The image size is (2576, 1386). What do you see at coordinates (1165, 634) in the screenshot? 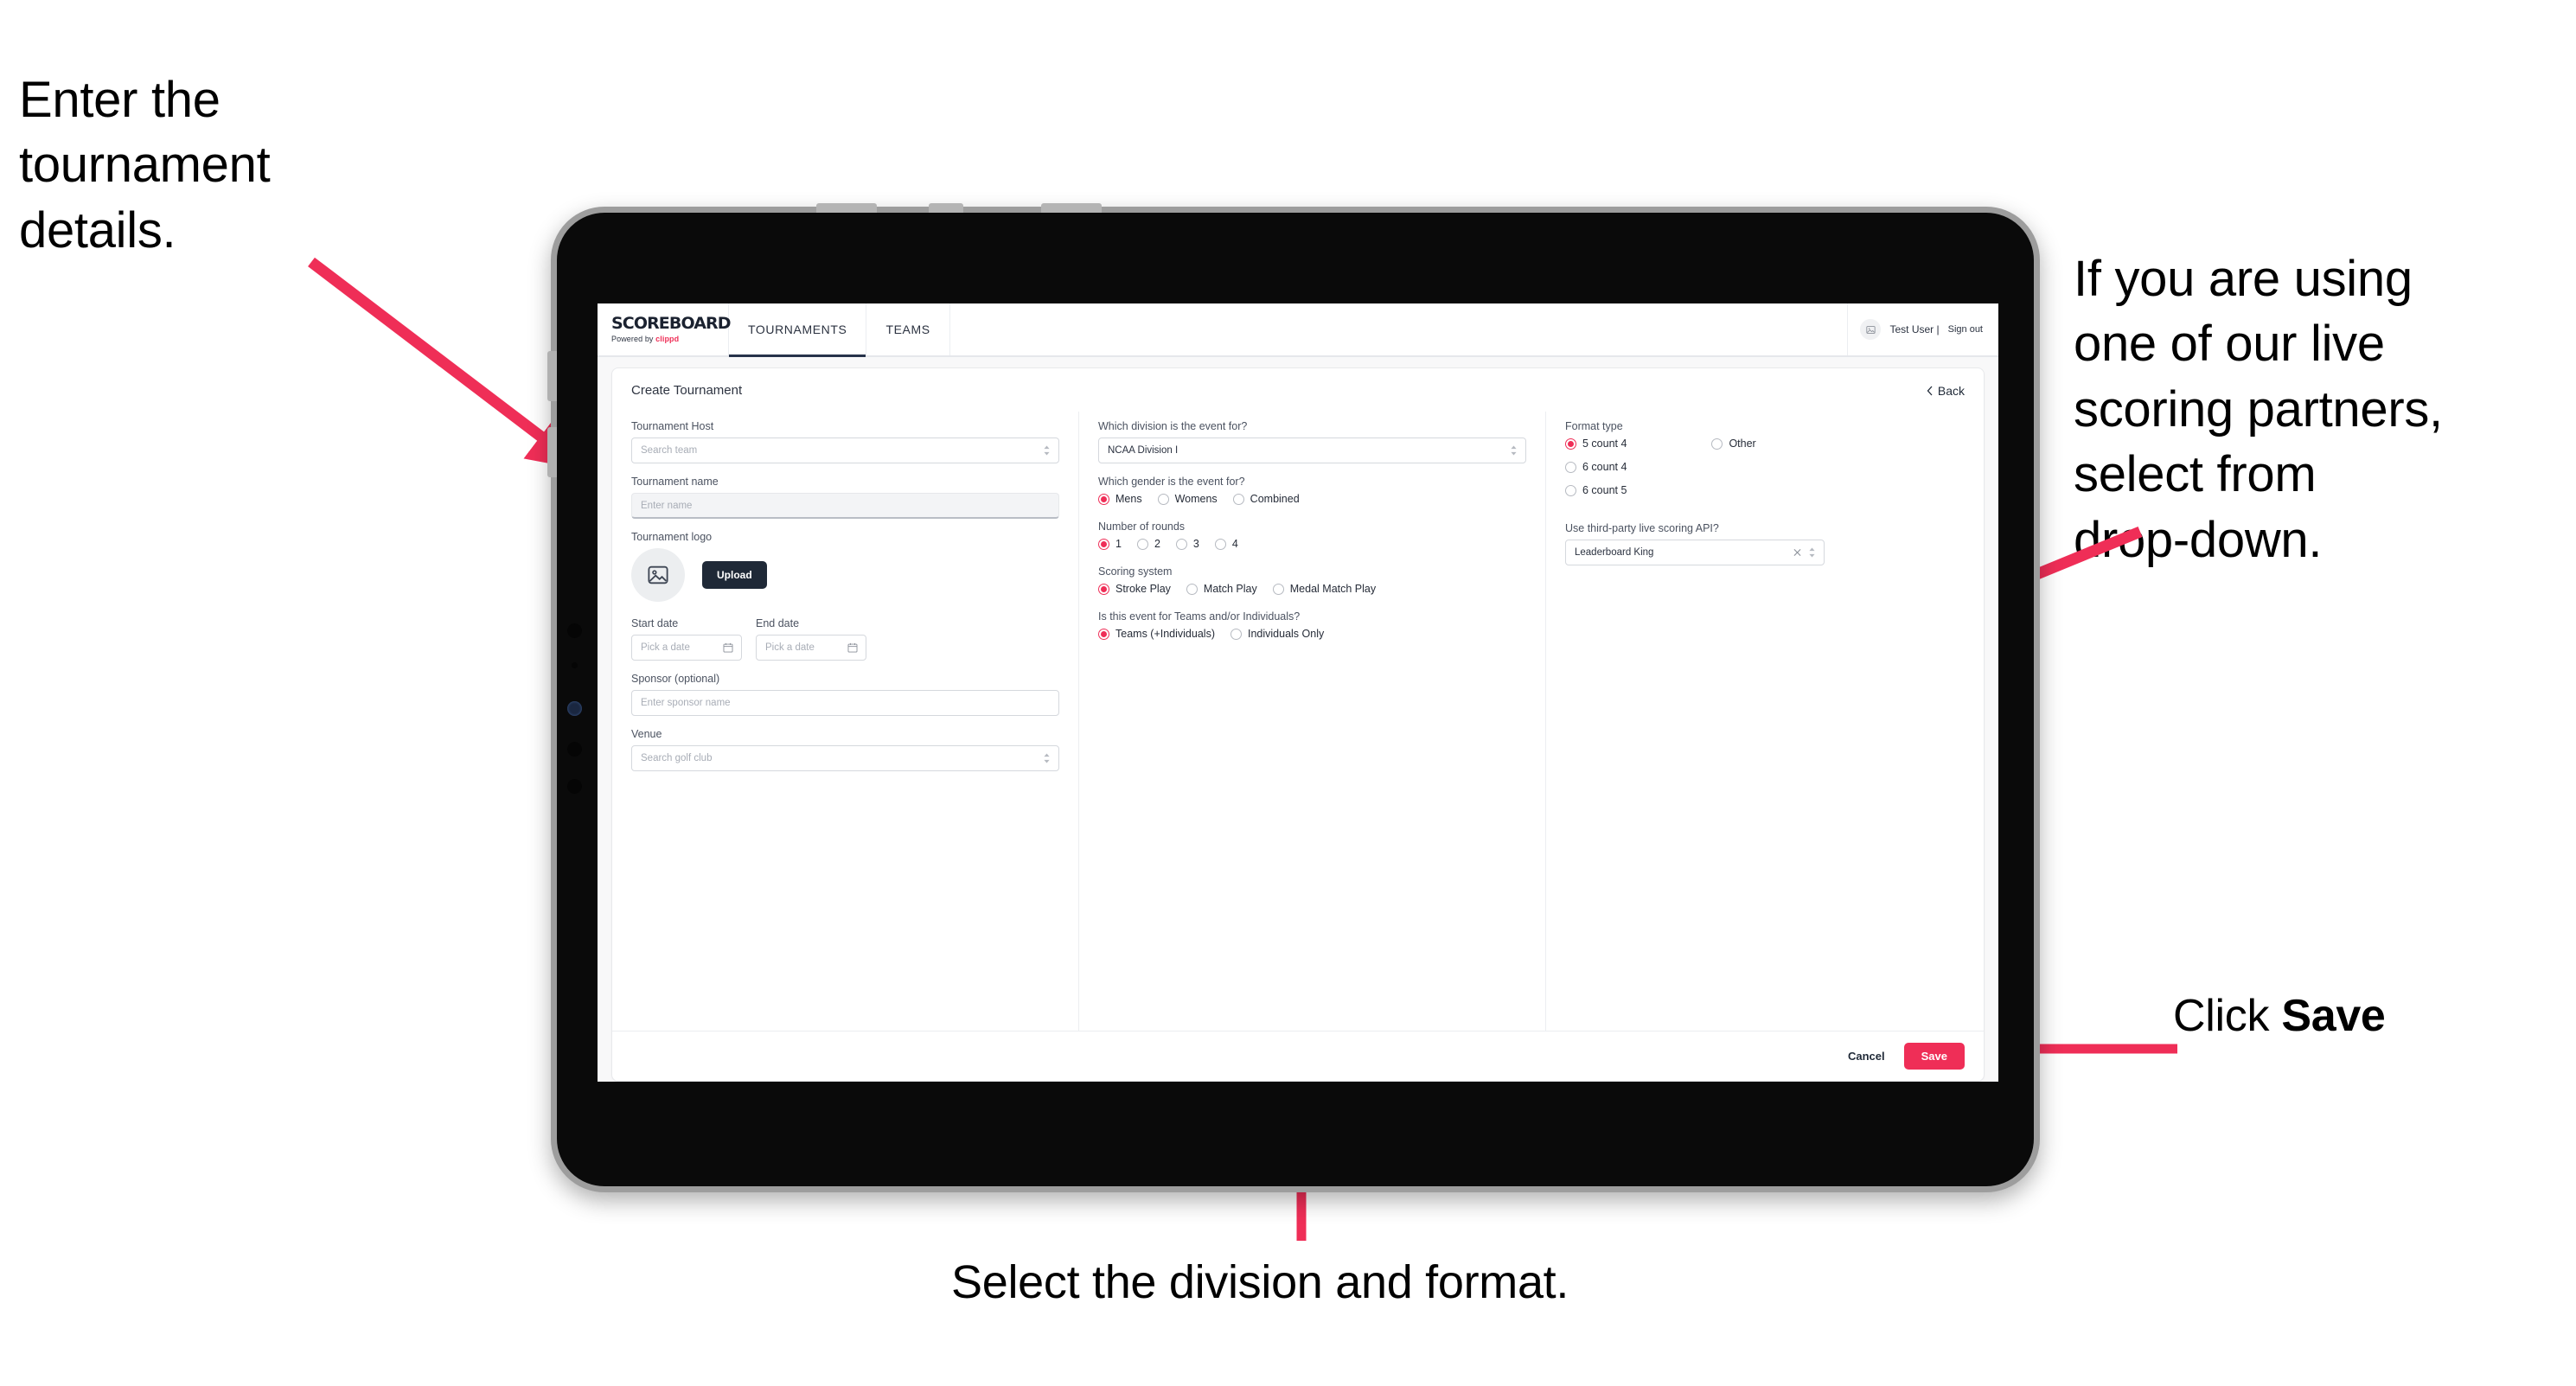
I see `radio-teams-plus-individuals-label: Teams (+Individuals)` at bounding box center [1165, 634].